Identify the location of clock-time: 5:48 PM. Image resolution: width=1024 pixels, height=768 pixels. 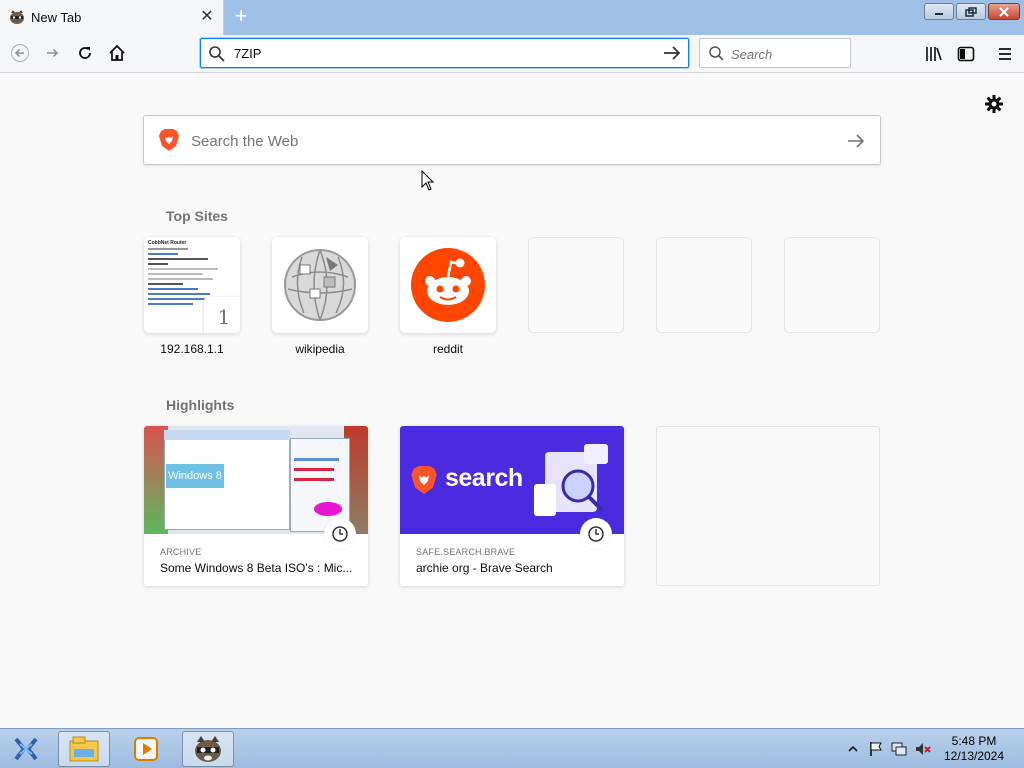
(974, 741).